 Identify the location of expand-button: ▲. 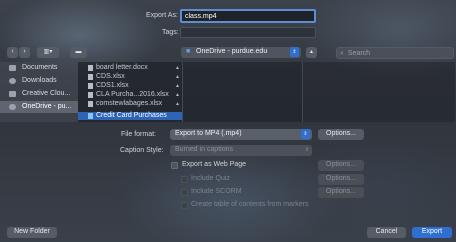
(311, 52).